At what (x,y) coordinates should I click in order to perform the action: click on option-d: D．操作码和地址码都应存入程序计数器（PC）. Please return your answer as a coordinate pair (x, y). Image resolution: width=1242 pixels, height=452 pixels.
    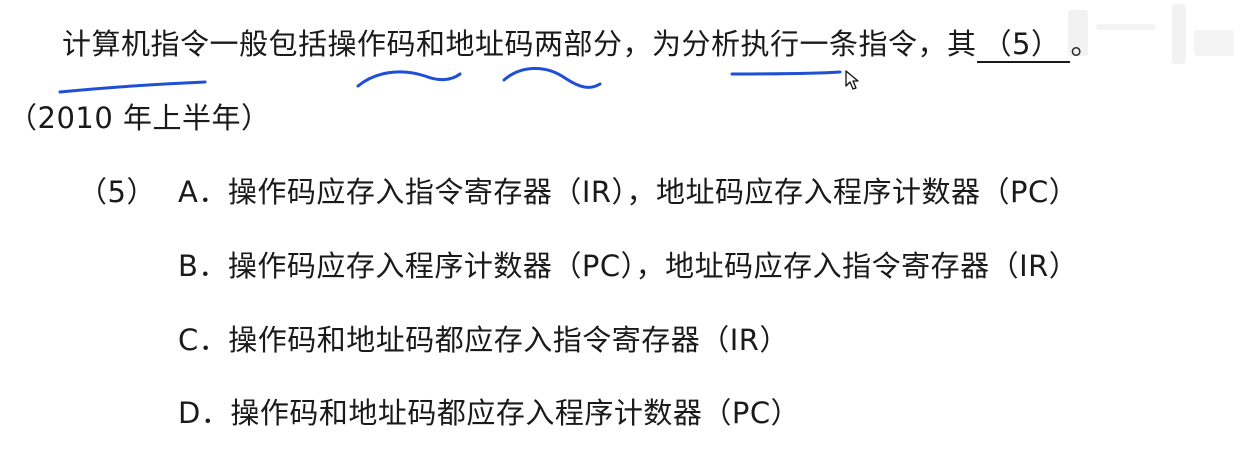
    Looking at the image, I should click on (489, 413).